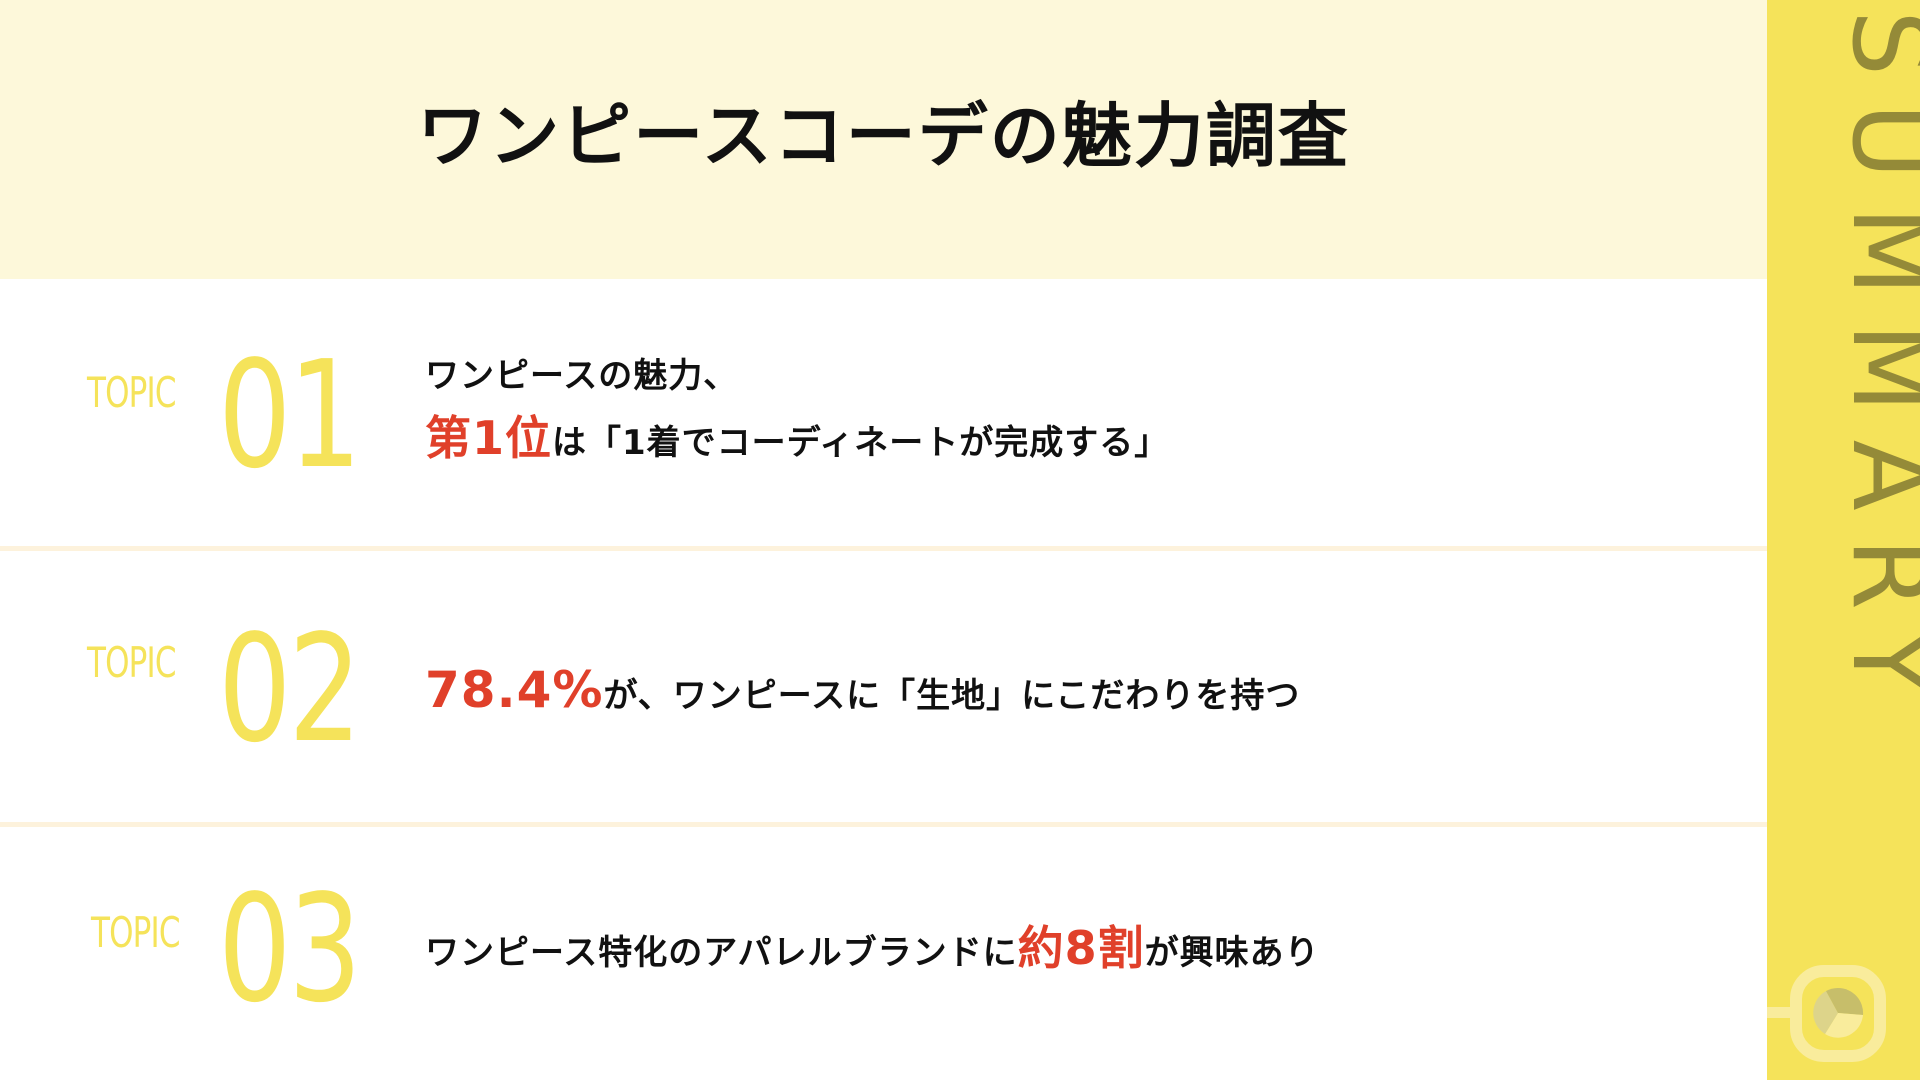 This screenshot has height=1080, width=1920. What do you see at coordinates (1232, 953) in the screenshot?
I see `topic-text-rest: が興味あり` at bounding box center [1232, 953].